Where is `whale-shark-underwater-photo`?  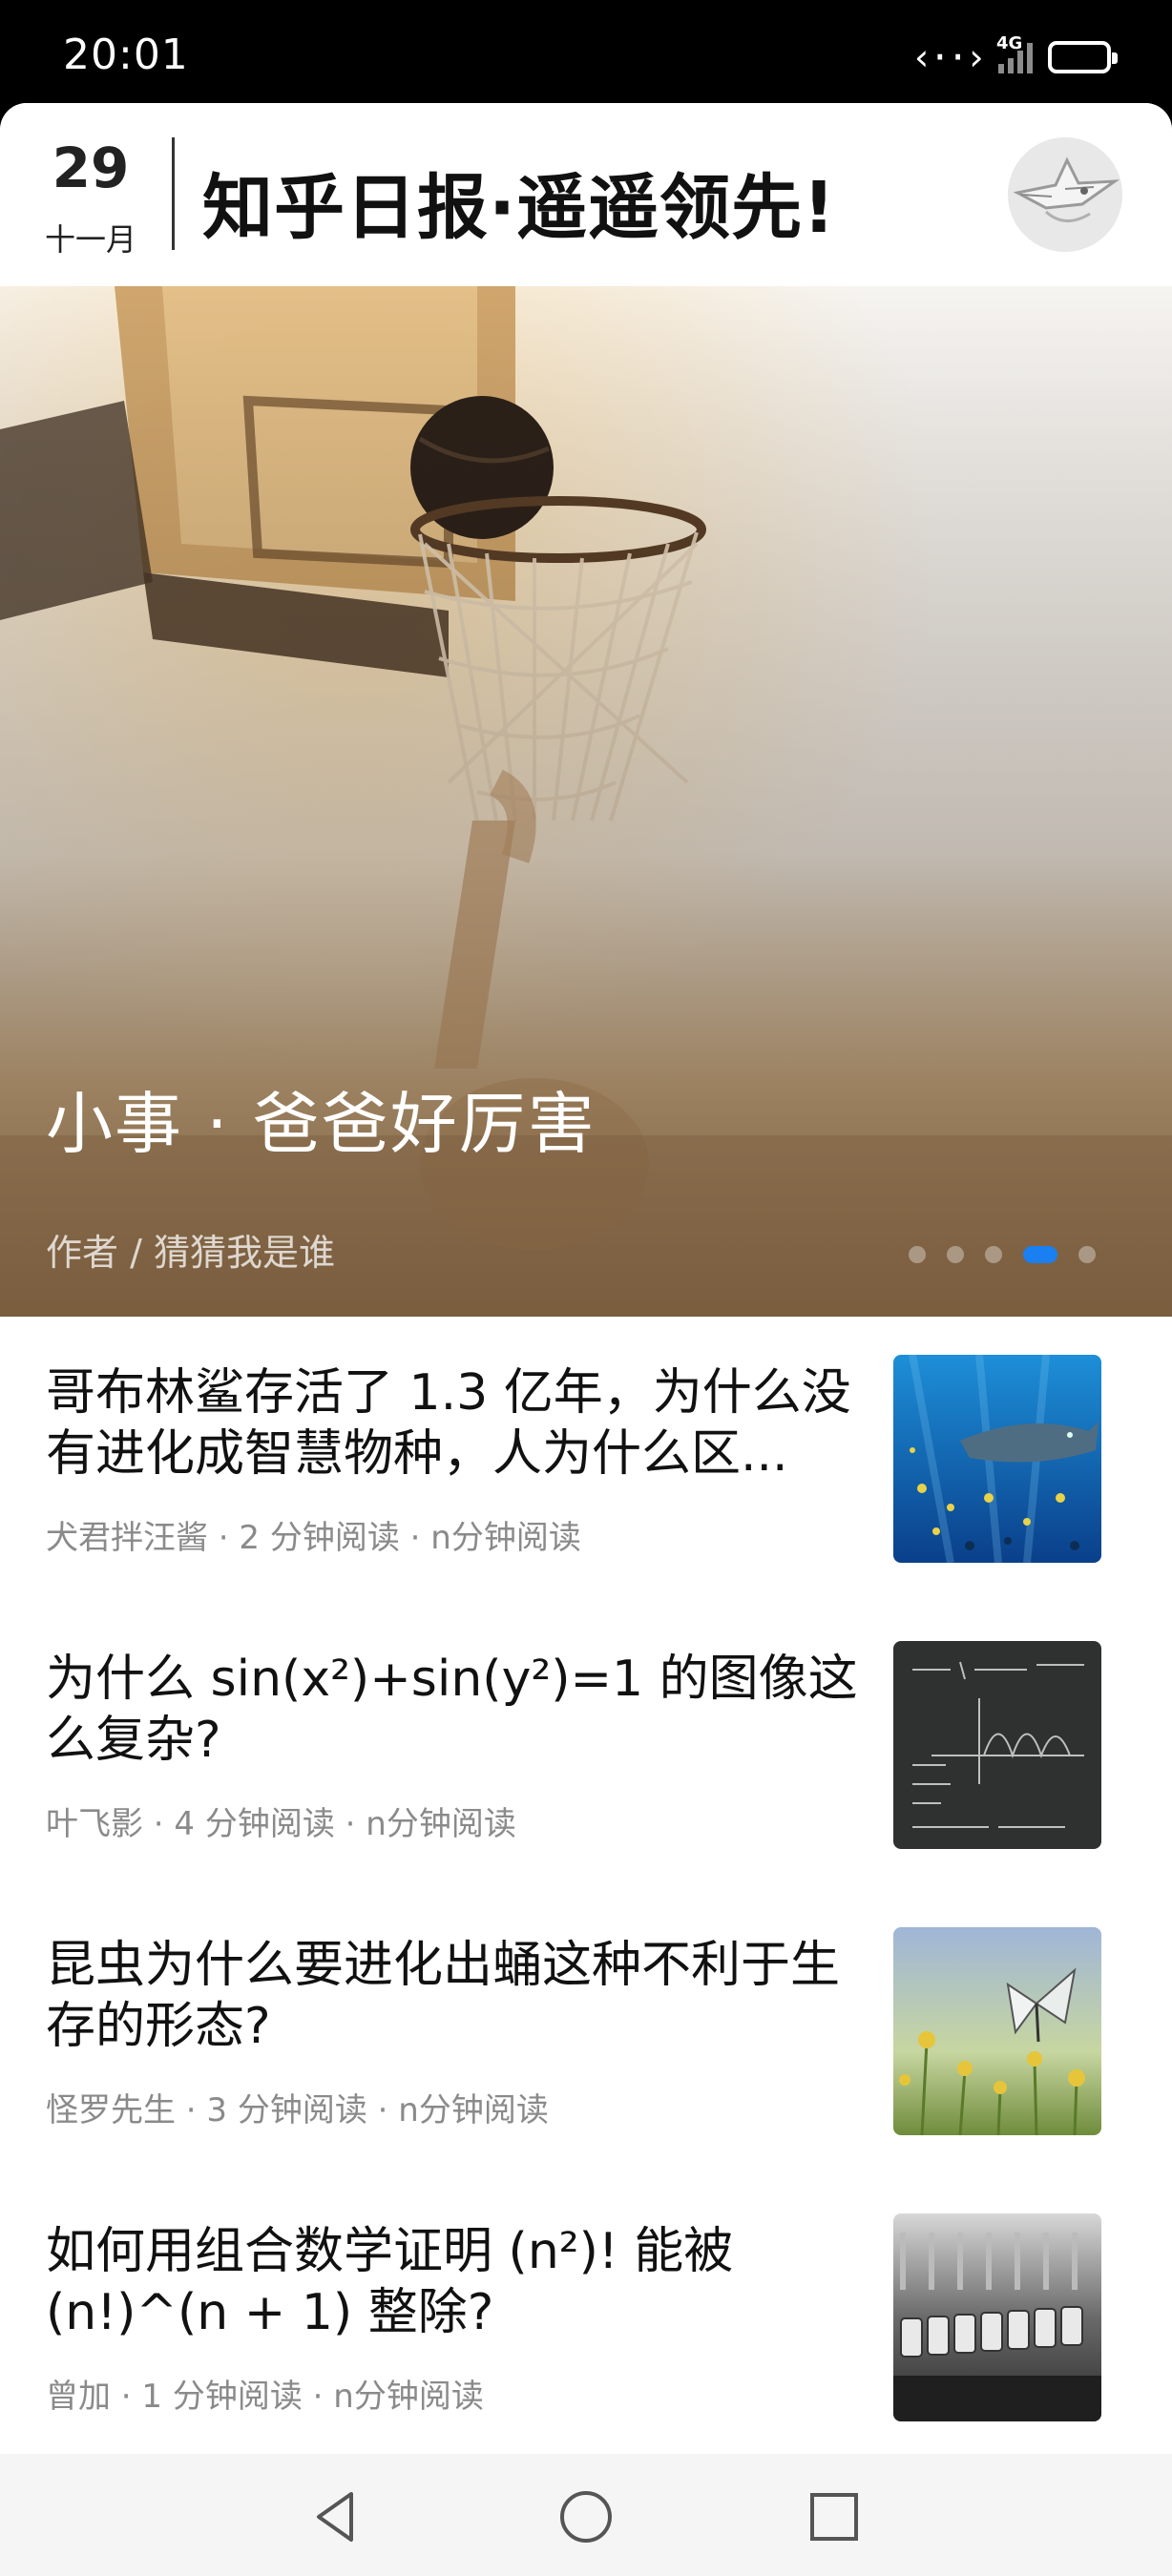 whale-shark-underwater-photo is located at coordinates (997, 1459).